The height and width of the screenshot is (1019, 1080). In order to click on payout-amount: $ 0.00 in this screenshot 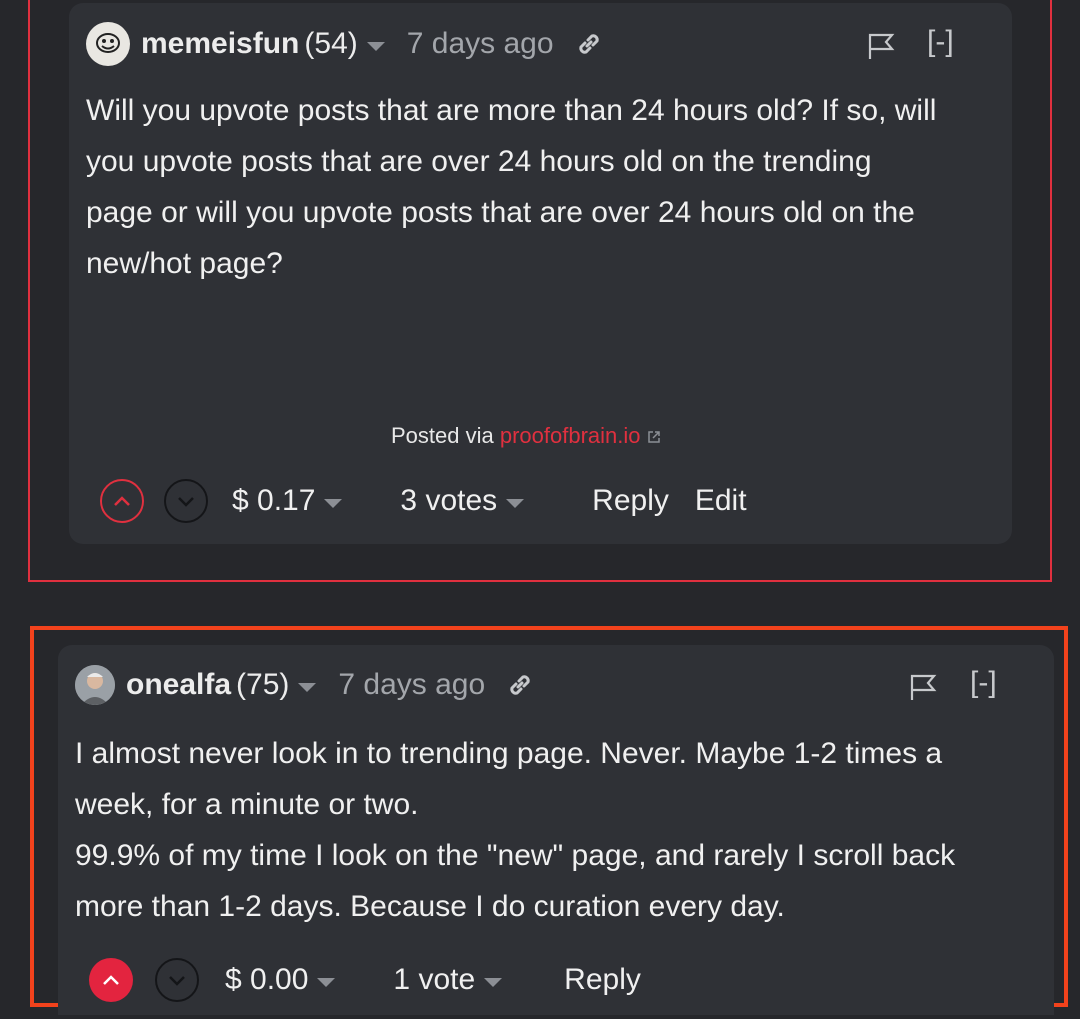, I will do `click(266, 980)`.